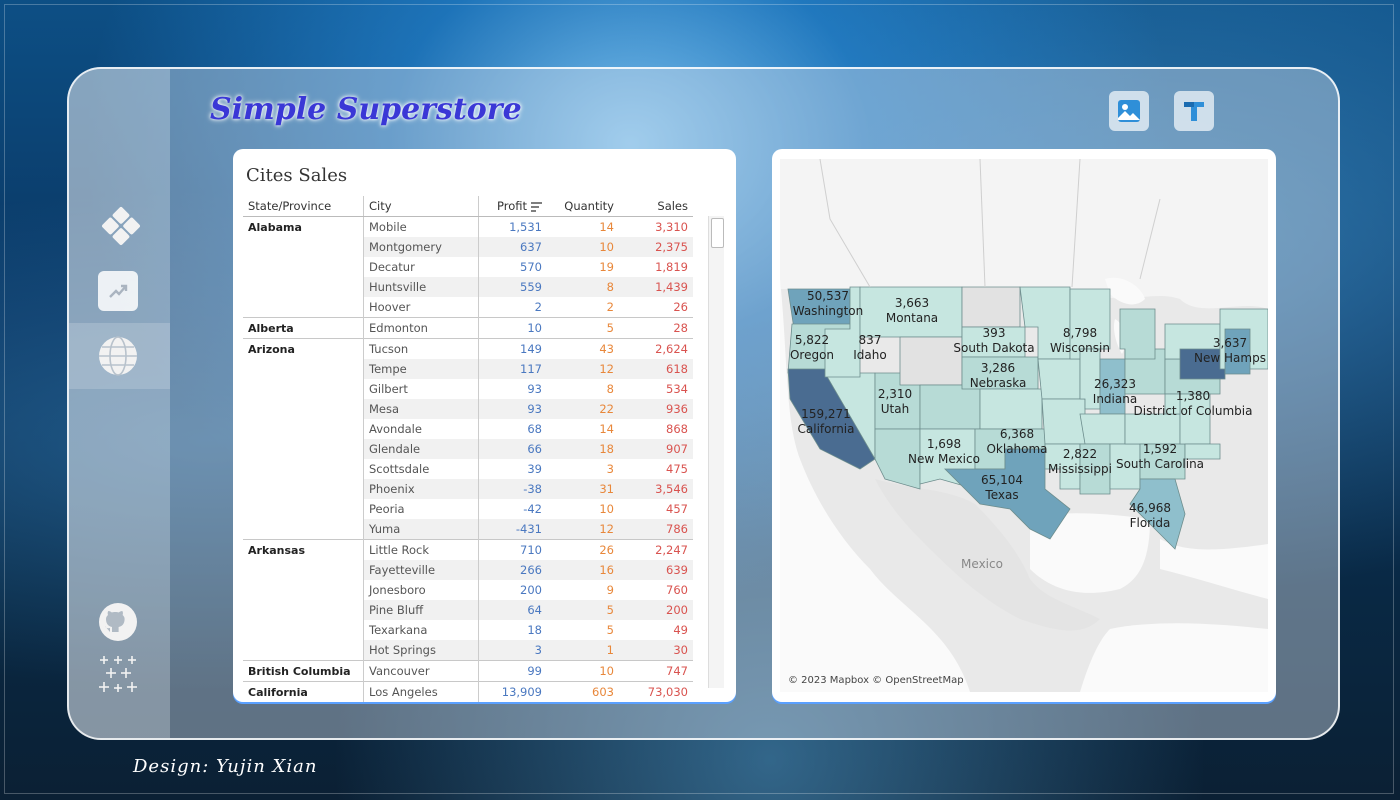  What do you see at coordinates (303, 348) in the screenshot?
I see `cell-state: Arizona` at bounding box center [303, 348].